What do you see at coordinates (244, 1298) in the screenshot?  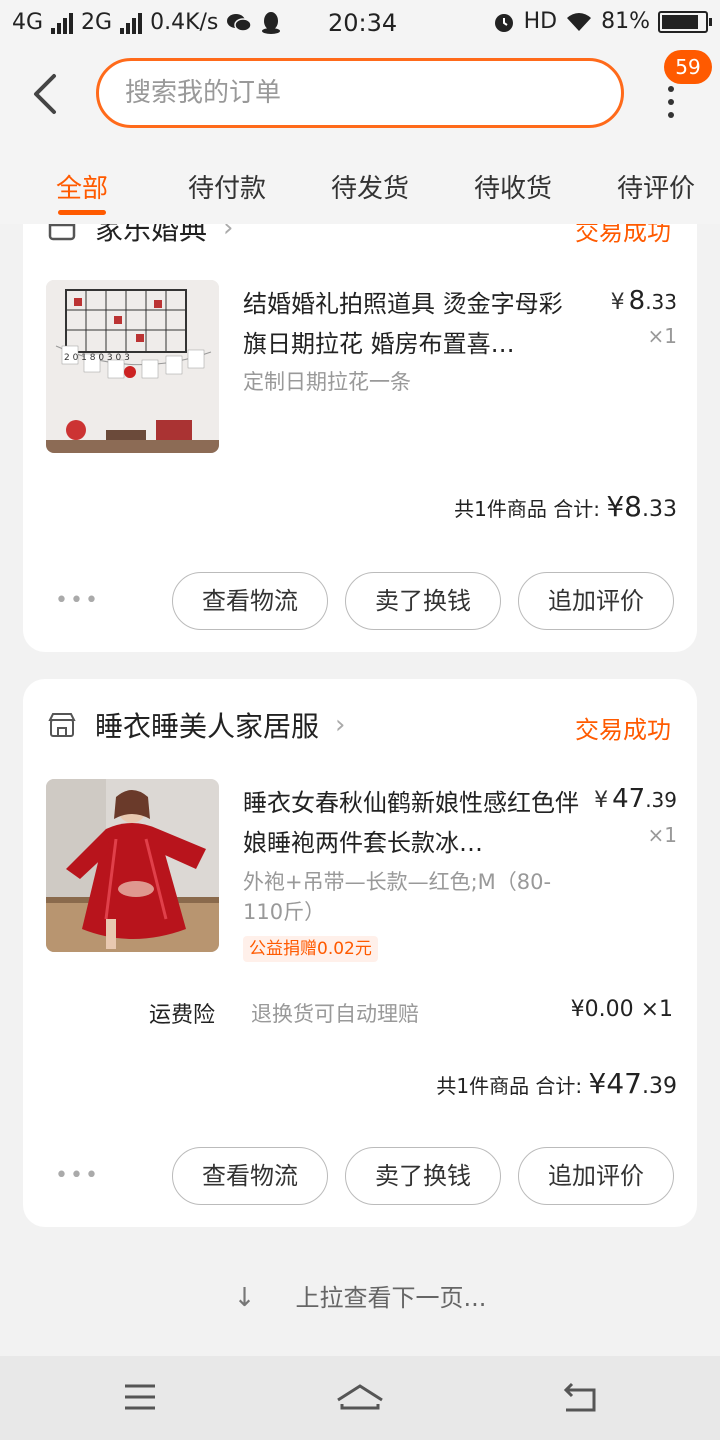 I see `arrow-down-icon: ↓` at bounding box center [244, 1298].